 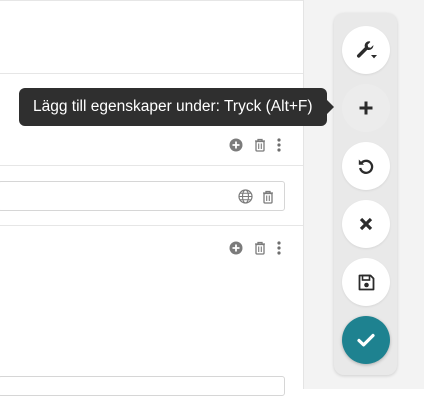 I want to click on globe-icon, so click(x=245, y=196).